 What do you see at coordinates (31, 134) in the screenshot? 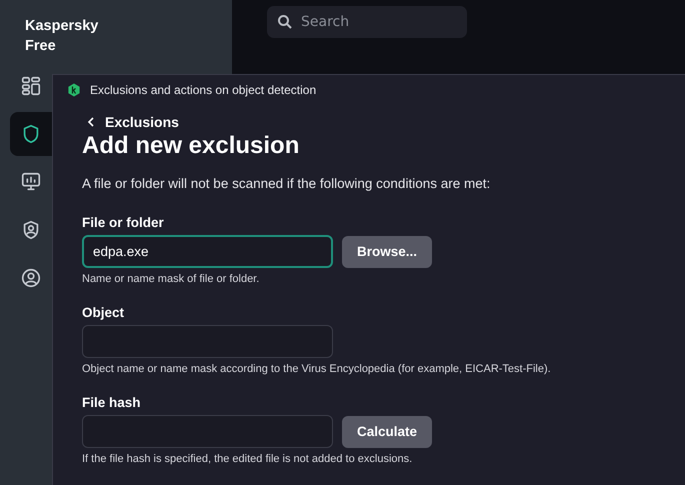
I see `shield-nav-item` at bounding box center [31, 134].